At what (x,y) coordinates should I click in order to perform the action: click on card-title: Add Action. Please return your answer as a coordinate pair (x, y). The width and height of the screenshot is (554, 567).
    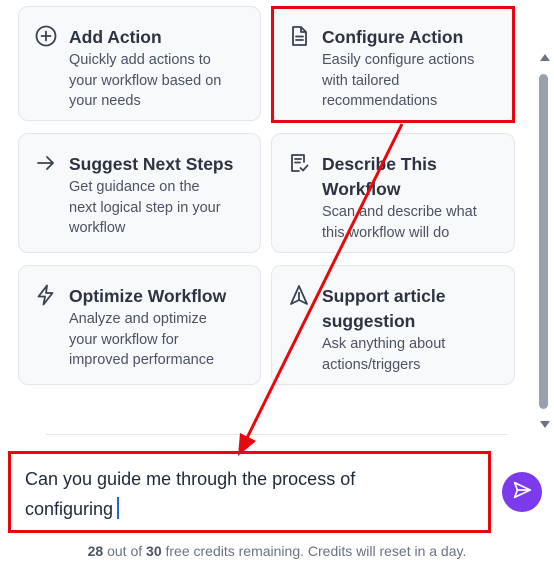
    Looking at the image, I should click on (115, 37).